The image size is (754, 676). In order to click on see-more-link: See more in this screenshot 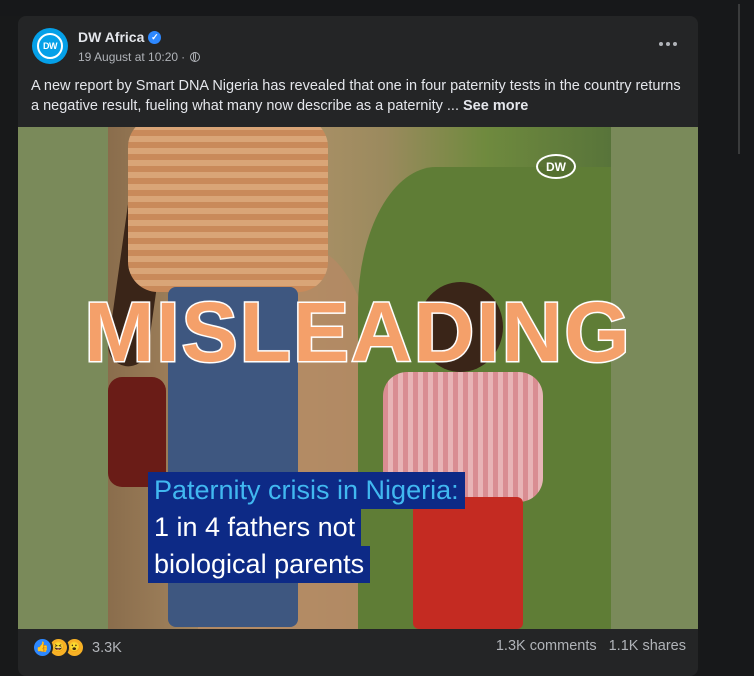, I will do `click(495, 106)`.